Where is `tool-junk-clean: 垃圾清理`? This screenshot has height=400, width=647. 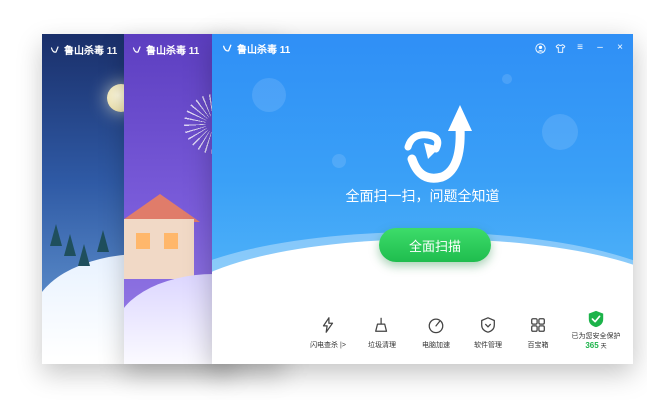
tool-junk-clean: 垃圾清理 is located at coordinates (382, 333).